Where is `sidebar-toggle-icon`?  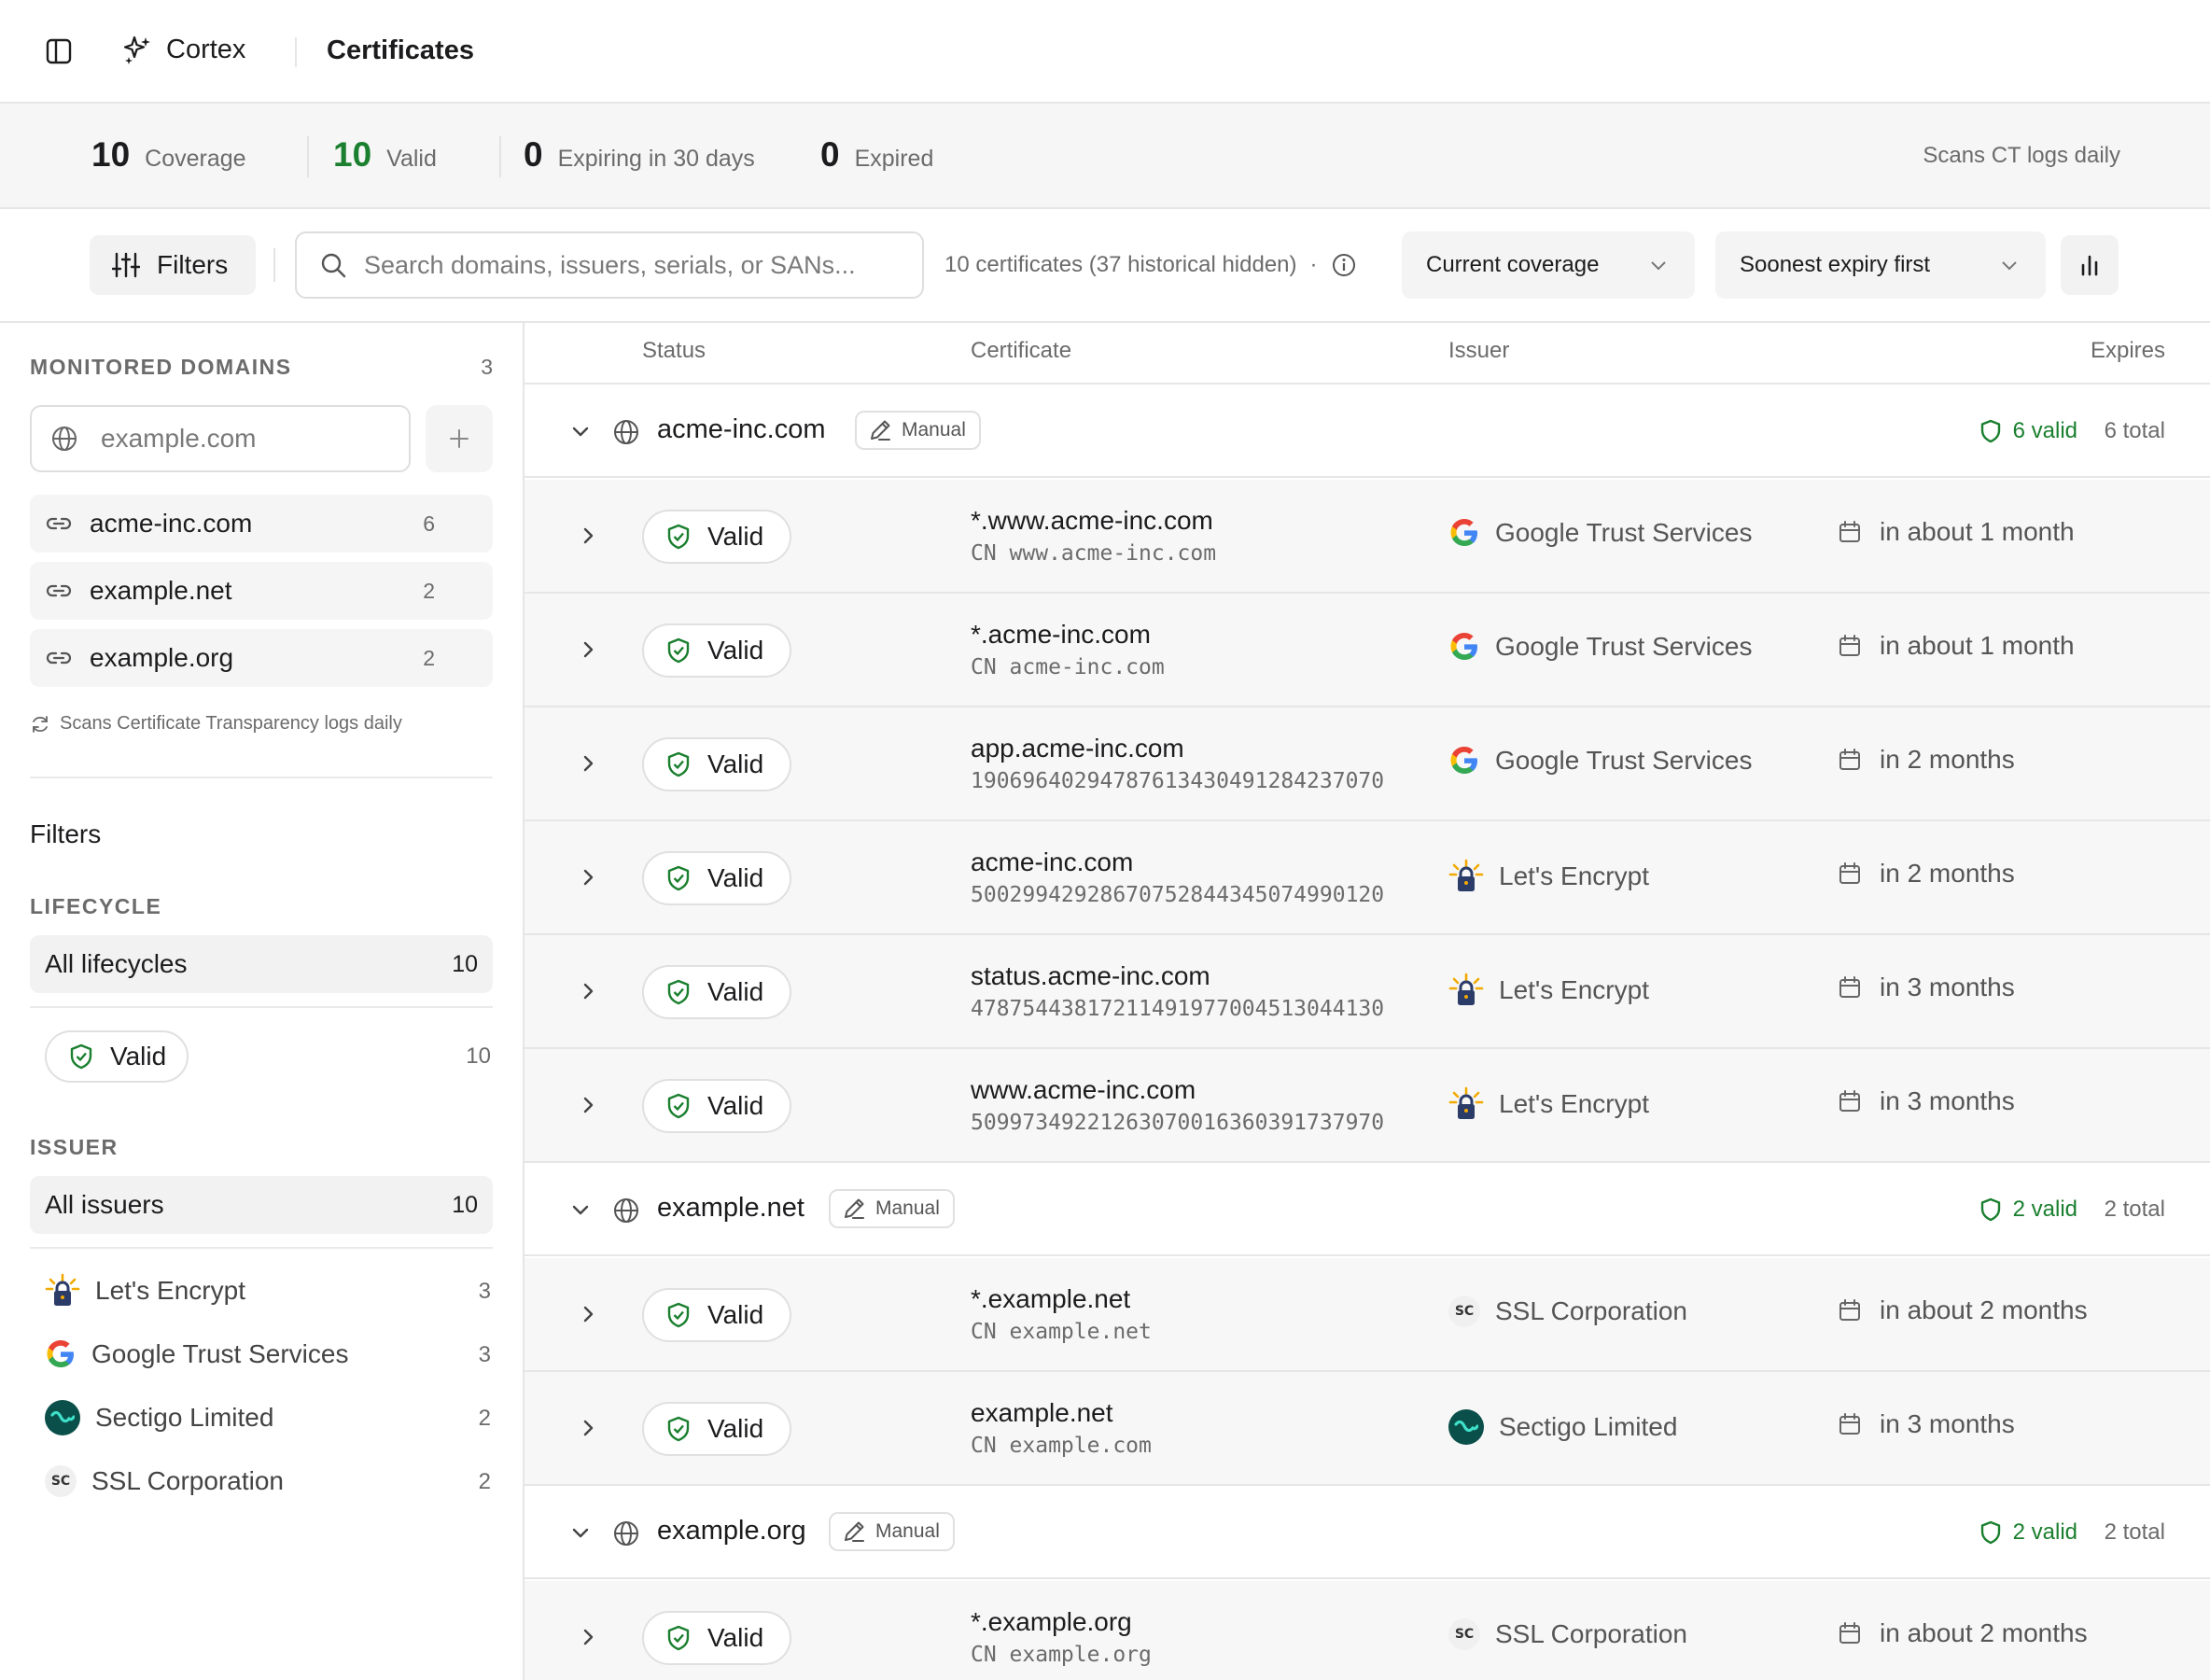 sidebar-toggle-icon is located at coordinates (59, 51).